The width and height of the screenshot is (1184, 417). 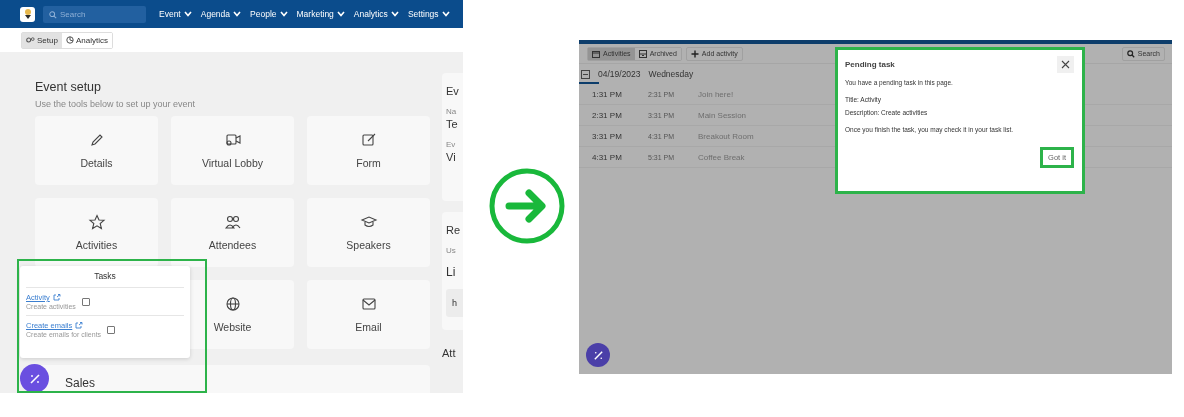 I want to click on card-text: Us, so click(x=451, y=250).